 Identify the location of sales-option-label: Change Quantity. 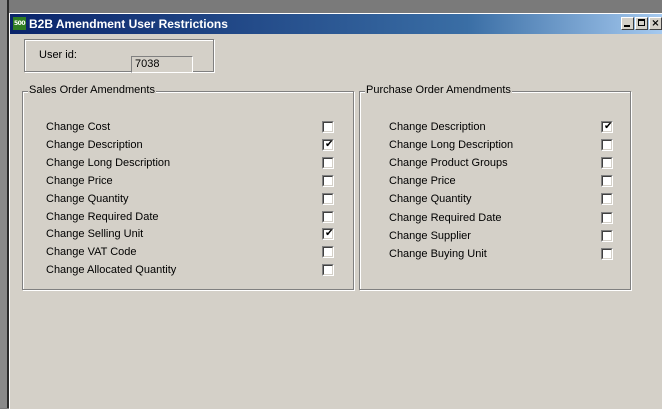
(87, 198).